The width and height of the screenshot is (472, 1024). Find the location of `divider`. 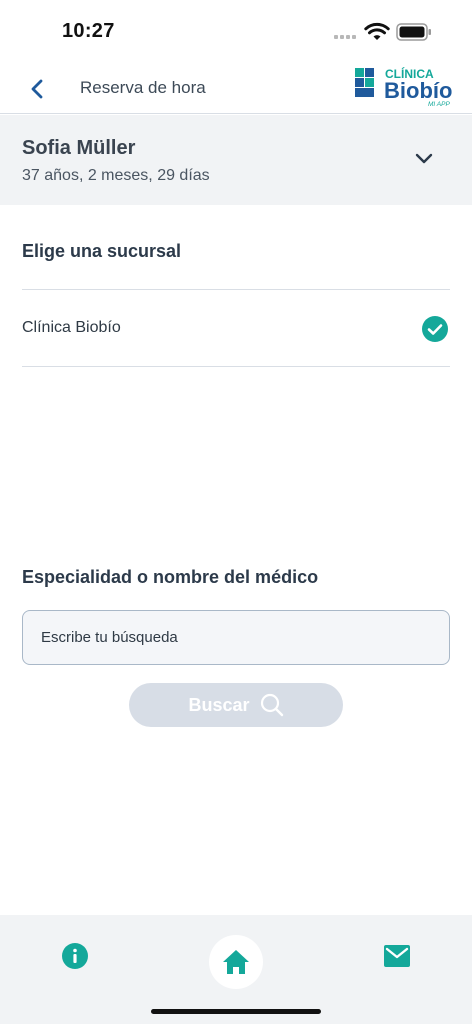

divider is located at coordinates (236, 366).